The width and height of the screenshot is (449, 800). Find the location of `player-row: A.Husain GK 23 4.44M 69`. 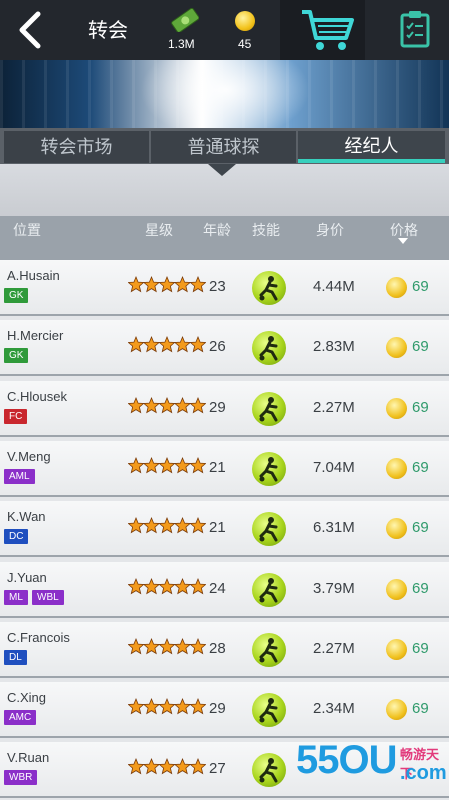

player-row: A.Husain GK 23 4.44M 69 is located at coordinates (224, 288).